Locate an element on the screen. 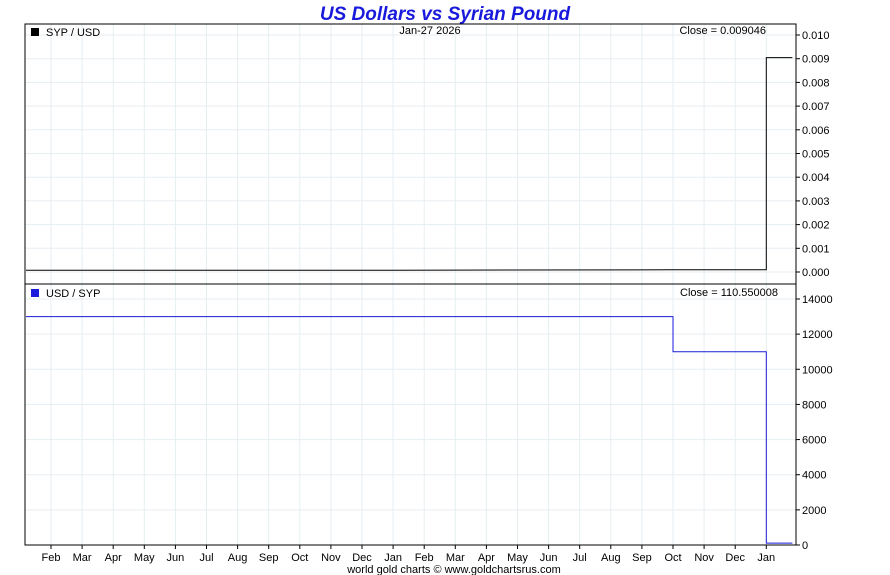  top-y-tick-label: 0.007 is located at coordinates (816, 107).